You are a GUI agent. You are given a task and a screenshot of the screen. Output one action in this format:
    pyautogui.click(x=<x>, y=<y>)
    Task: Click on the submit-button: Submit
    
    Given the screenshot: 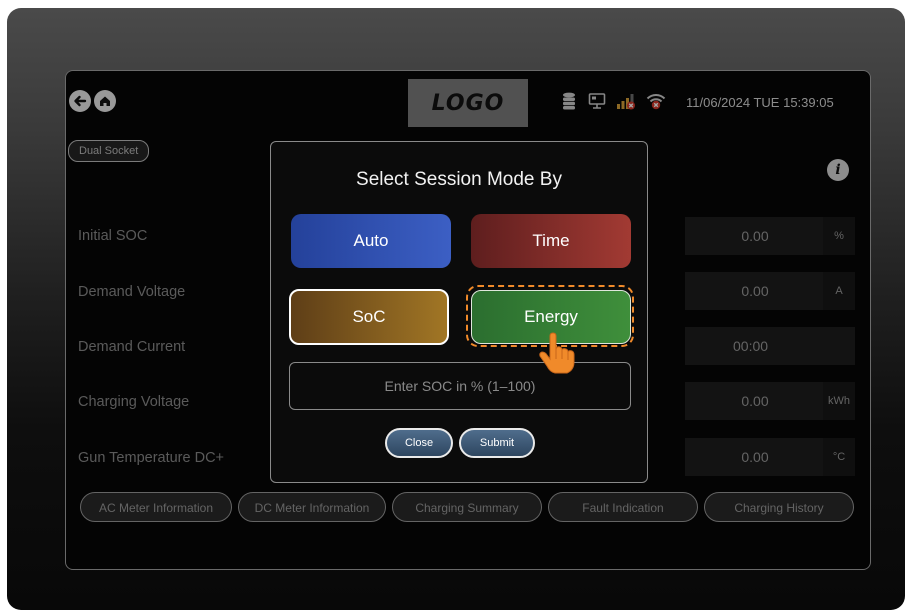 What is the action you would take?
    pyautogui.click(x=497, y=443)
    